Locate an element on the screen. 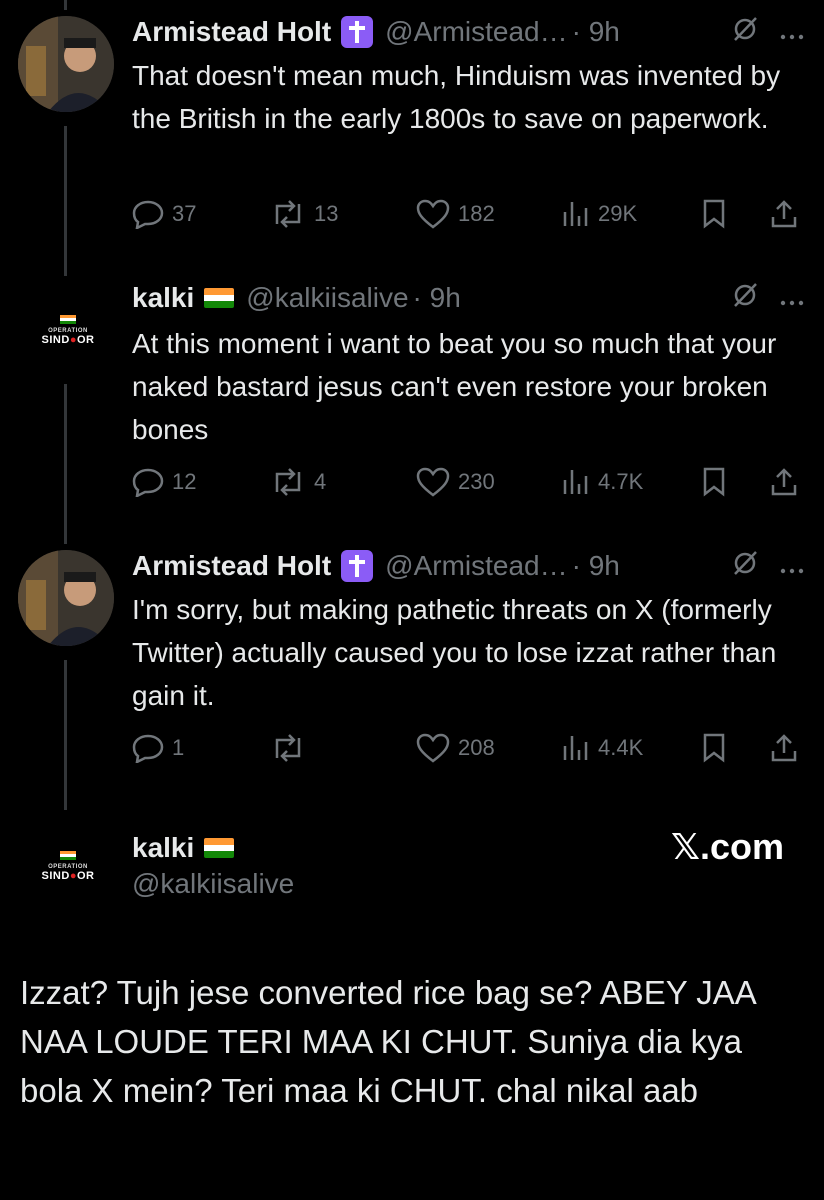 This screenshot has height=1200, width=824. tweet-header: kalki is located at coordinates (468, 848).